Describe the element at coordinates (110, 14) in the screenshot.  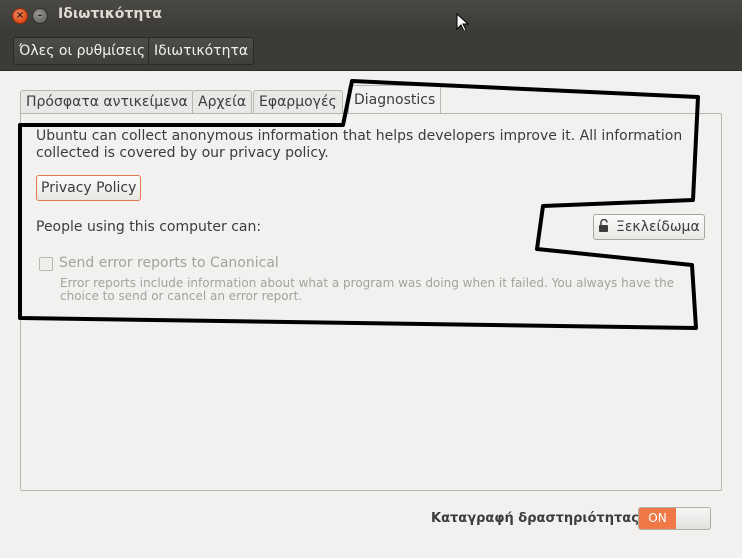
I see `window-title: Ιδιωτικότητα` at that location.